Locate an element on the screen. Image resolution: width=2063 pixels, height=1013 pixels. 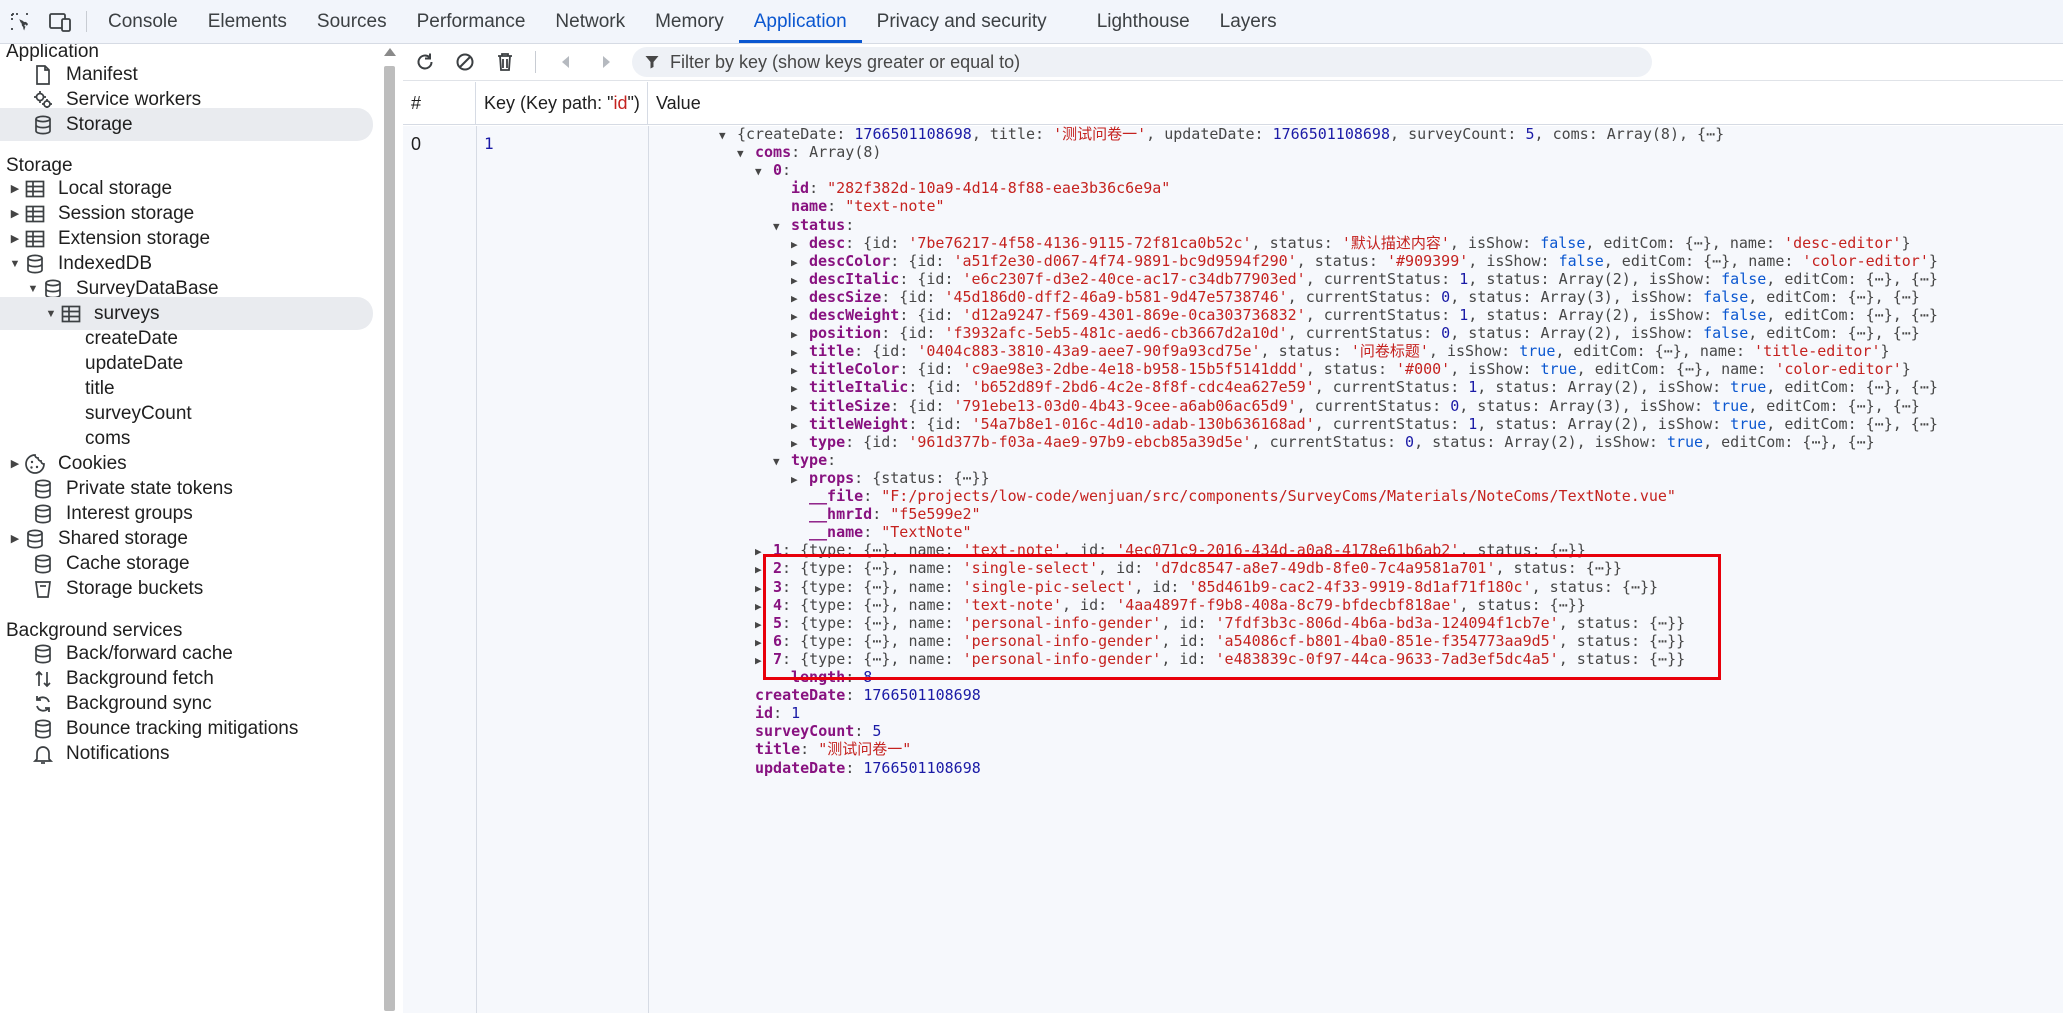
next-page-icon is located at coordinates (606, 62).